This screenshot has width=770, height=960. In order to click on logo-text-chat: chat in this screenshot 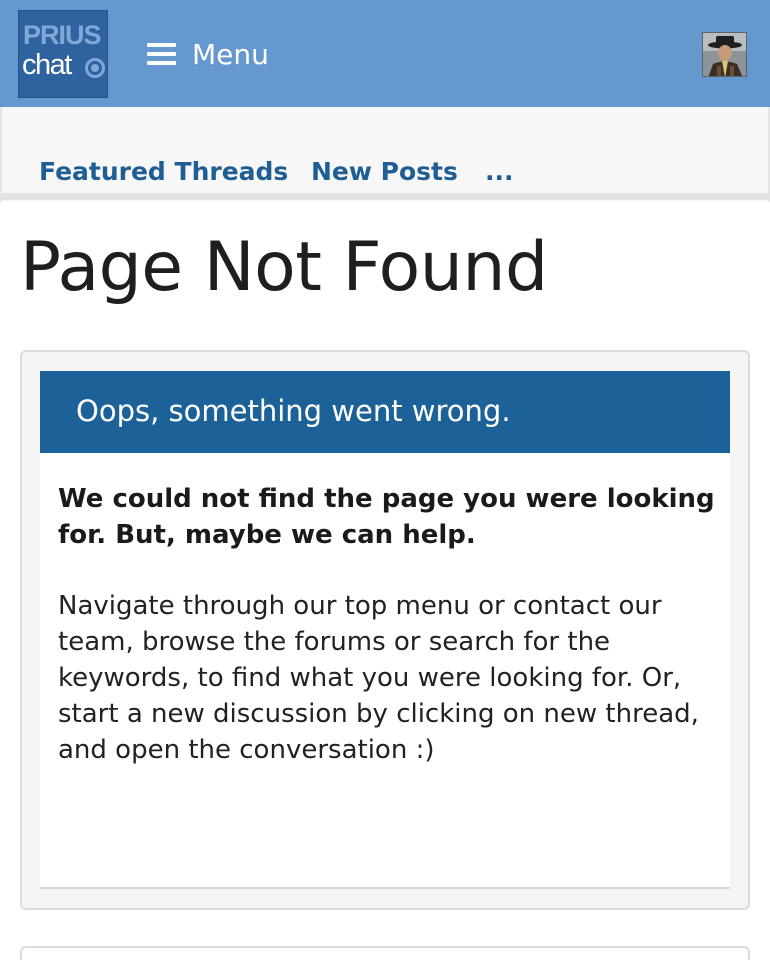, I will do `click(47, 65)`.